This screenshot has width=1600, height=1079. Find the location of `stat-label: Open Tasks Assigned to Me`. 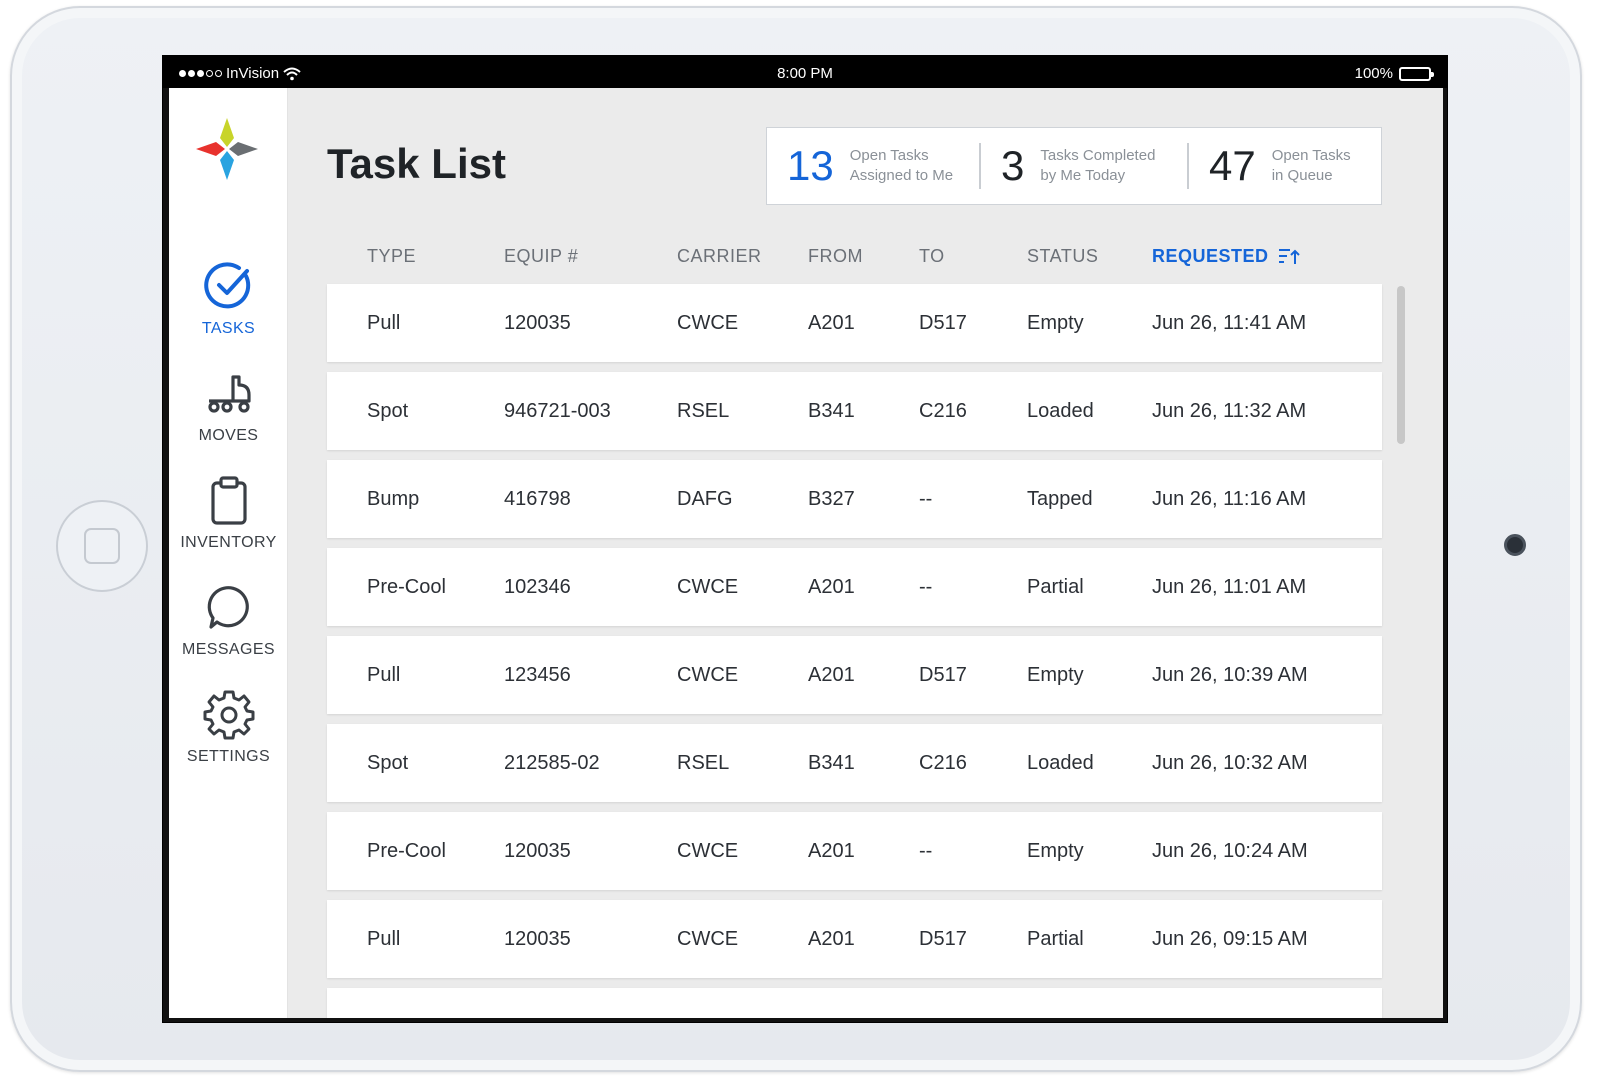

stat-label: Open Tasks Assigned to Me is located at coordinates (901, 165).